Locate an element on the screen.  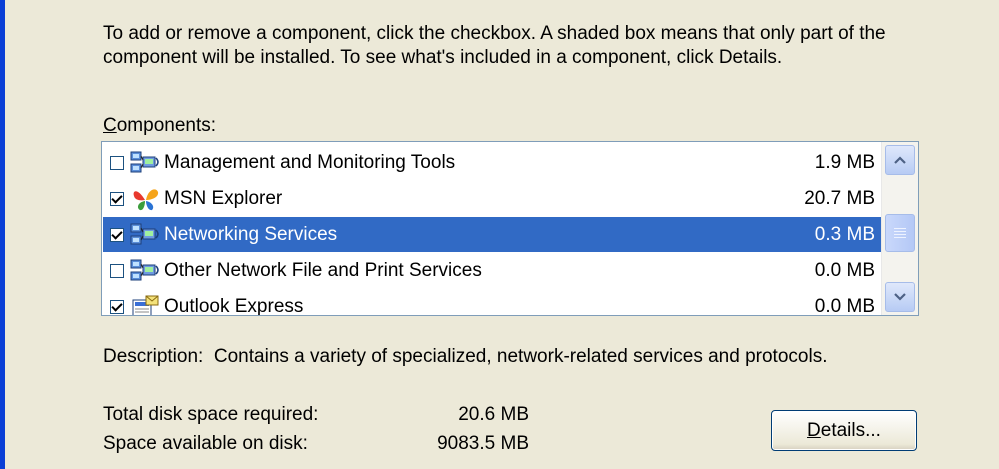
description-label: Description: is located at coordinates (153, 356).